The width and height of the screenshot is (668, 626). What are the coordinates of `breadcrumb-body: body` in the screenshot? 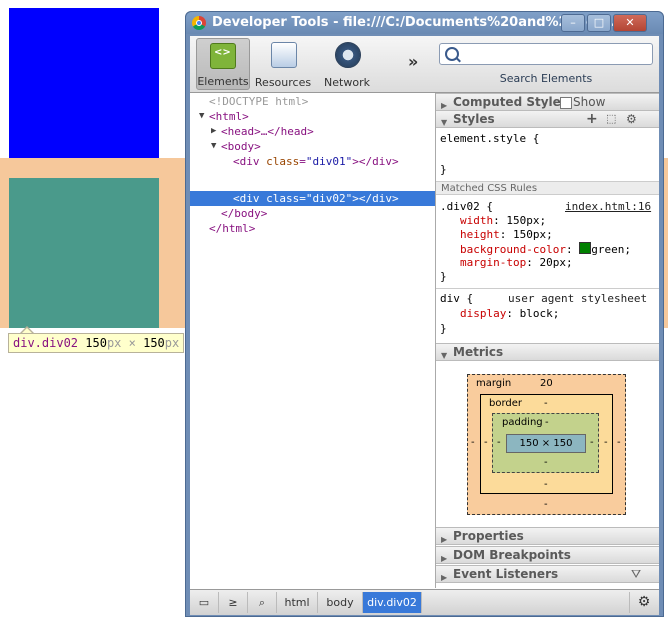 It's located at (340, 602).